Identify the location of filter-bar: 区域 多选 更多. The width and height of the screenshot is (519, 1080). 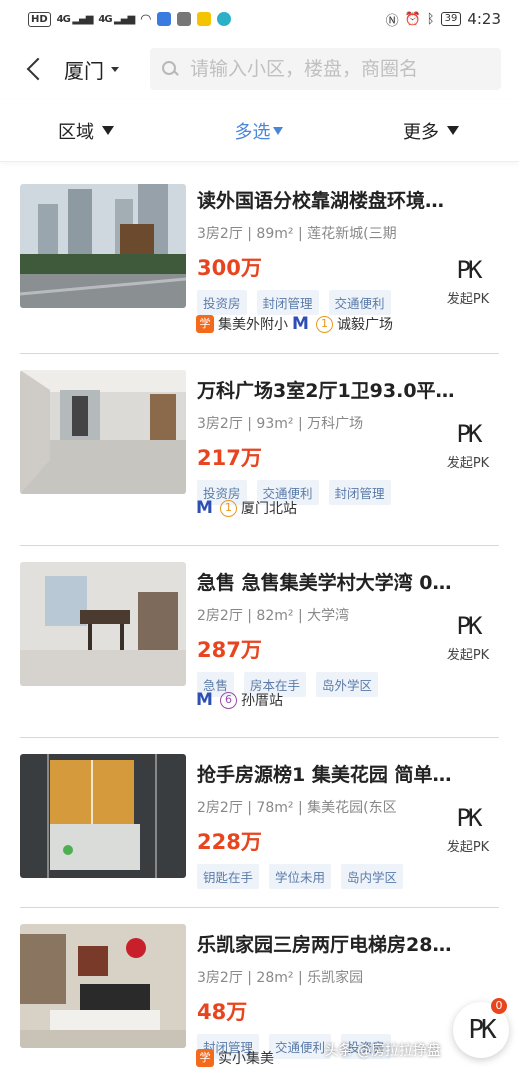
(259, 131).